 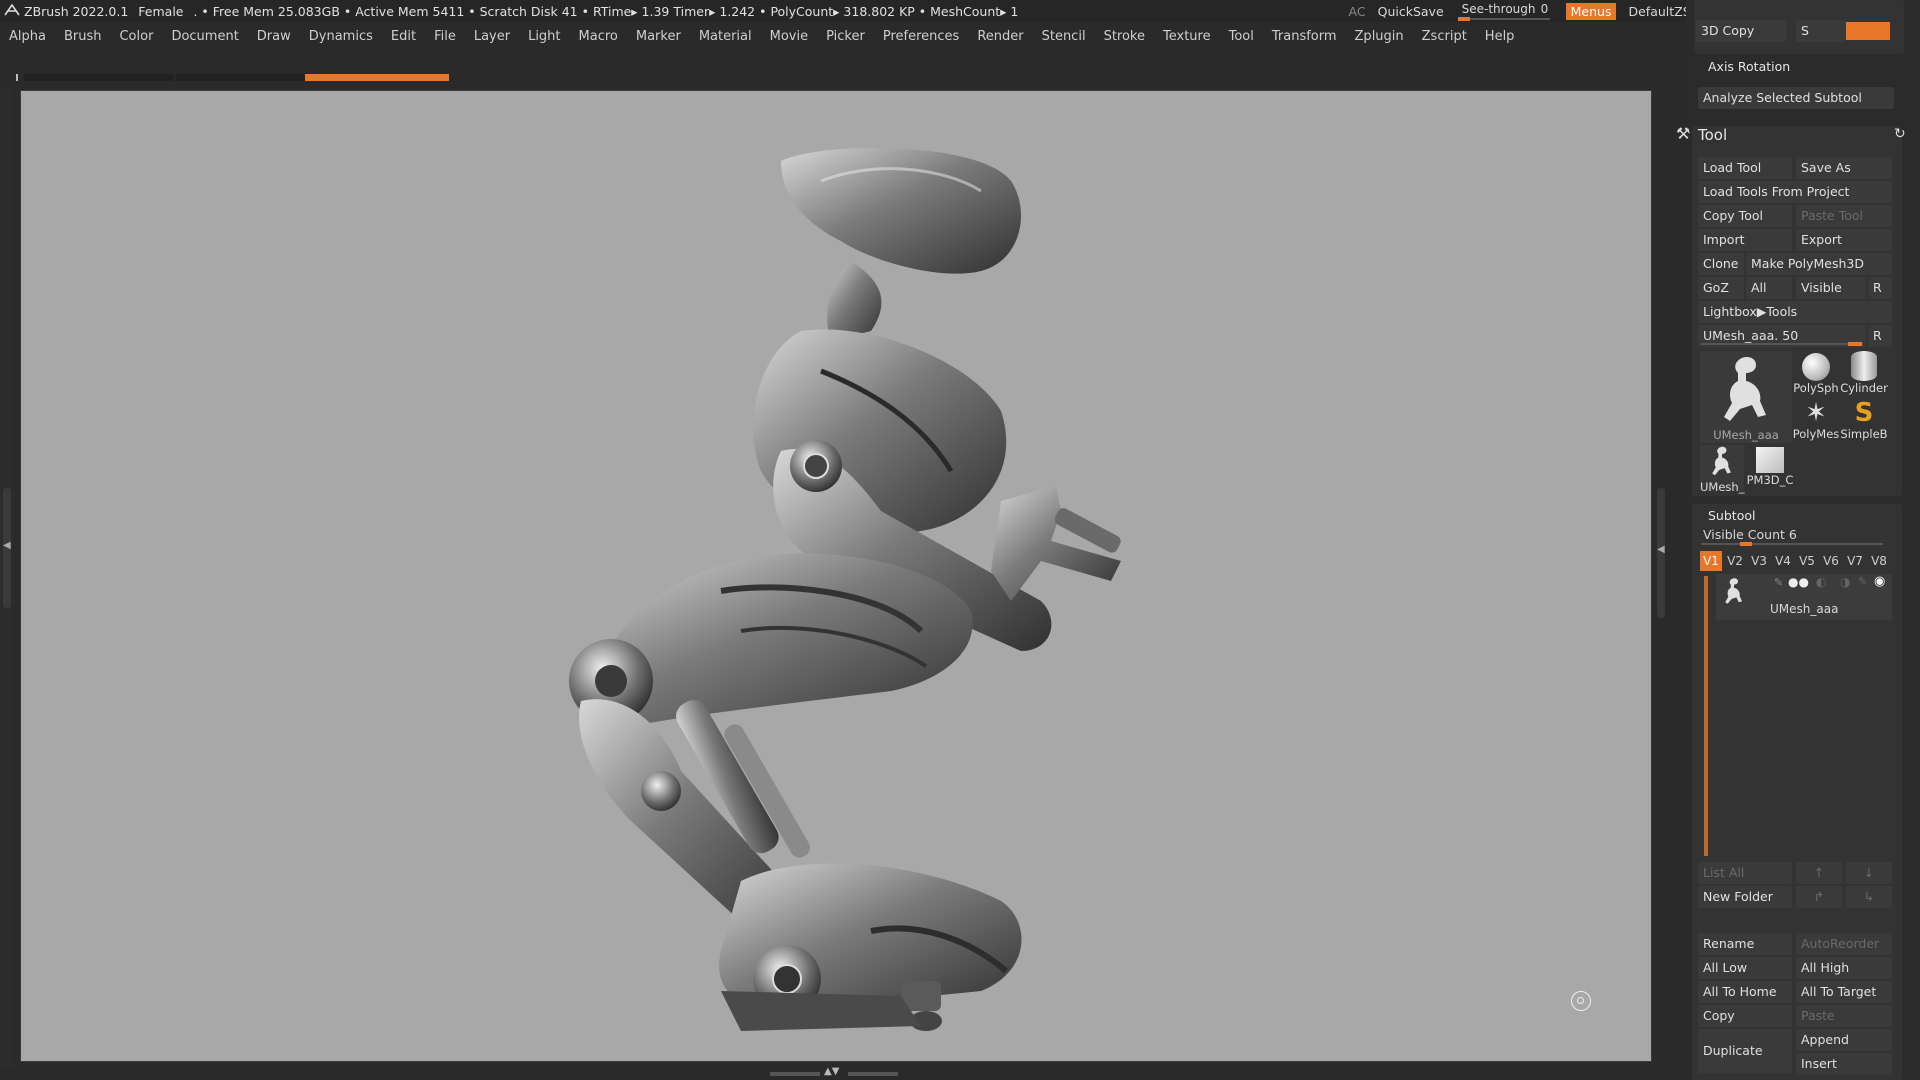 I want to click on lightbox-tools-button: Lightbox▶Tools, so click(x=1795, y=312).